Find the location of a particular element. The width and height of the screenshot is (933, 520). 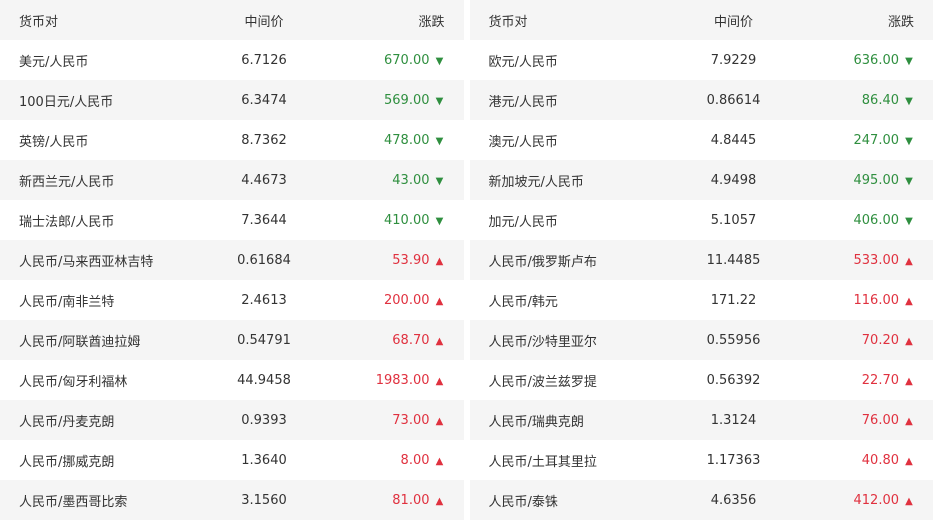

mid-rate: 11.4485 is located at coordinates (734, 260).